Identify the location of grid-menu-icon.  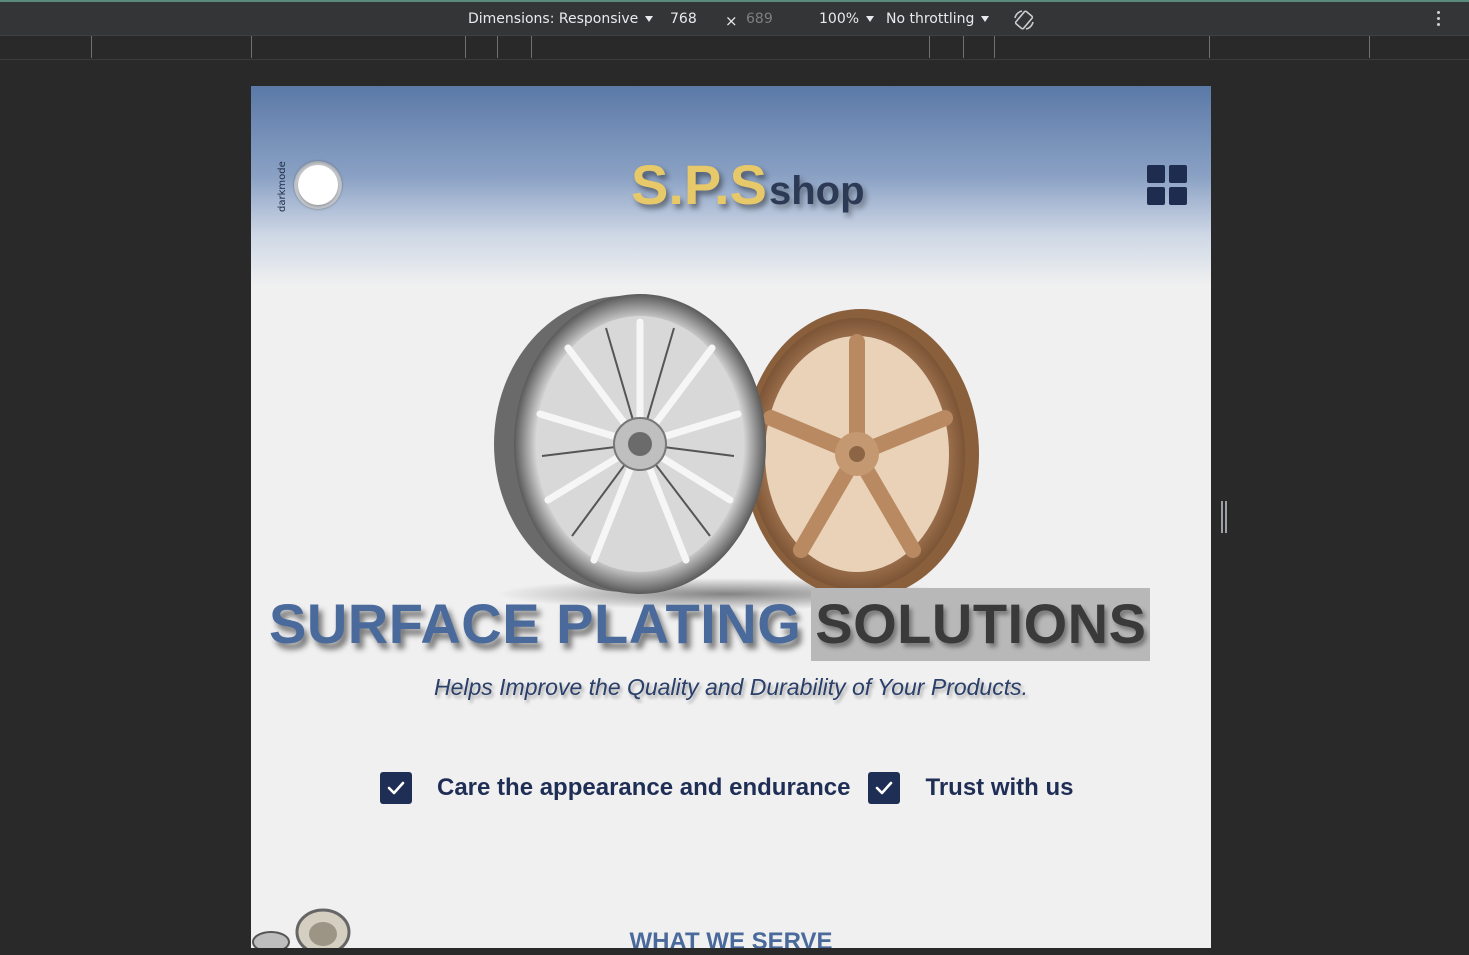
(1167, 185).